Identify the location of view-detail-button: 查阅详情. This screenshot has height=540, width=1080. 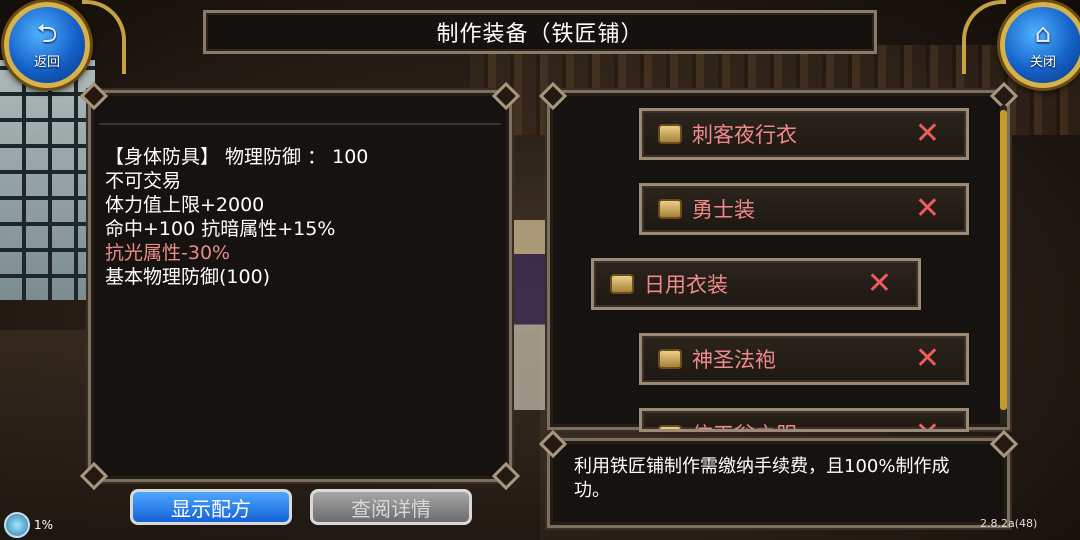
(391, 507).